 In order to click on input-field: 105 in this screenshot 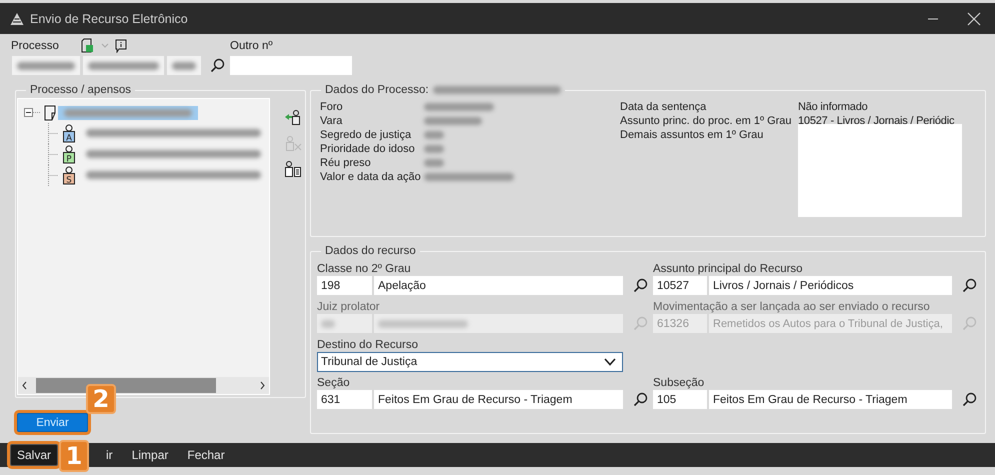, I will do `click(680, 399)`.